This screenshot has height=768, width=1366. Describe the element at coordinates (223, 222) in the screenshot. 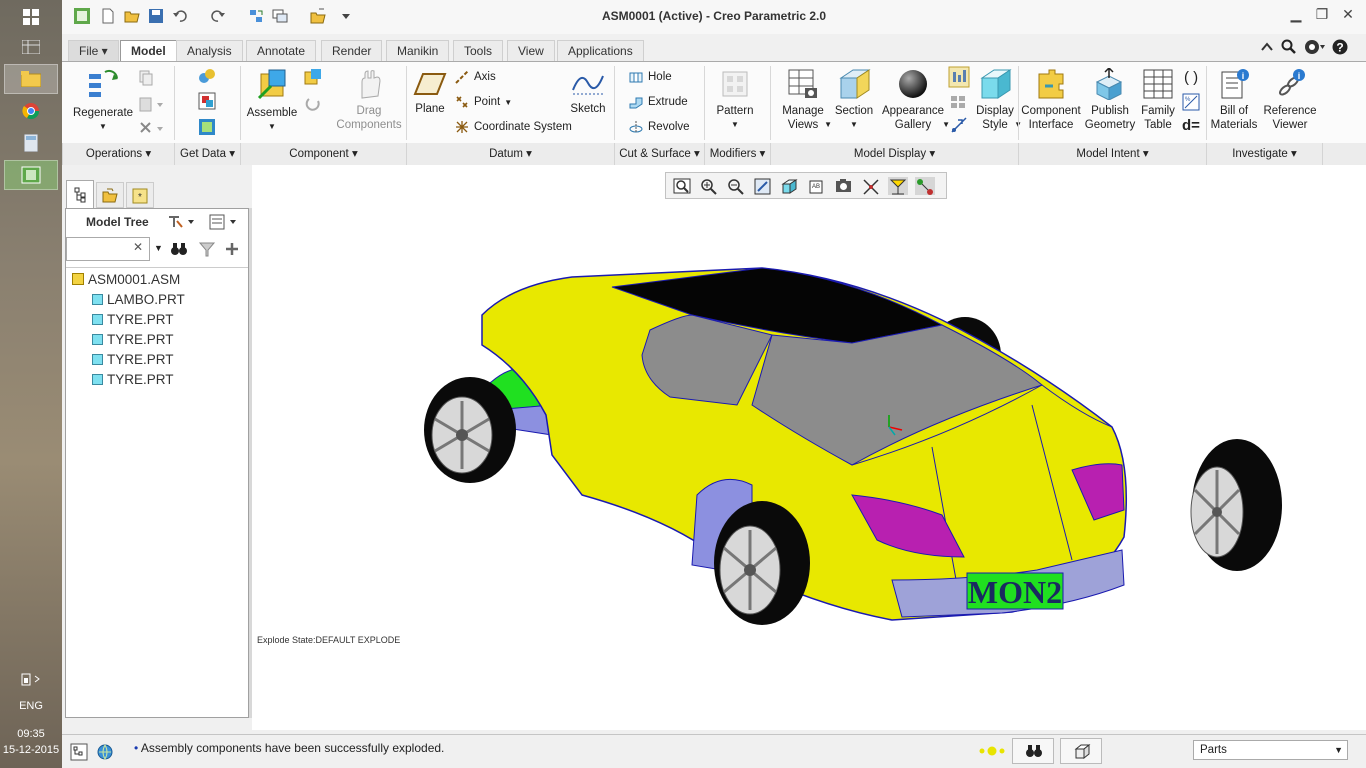

I see `show-columns-icon` at that location.